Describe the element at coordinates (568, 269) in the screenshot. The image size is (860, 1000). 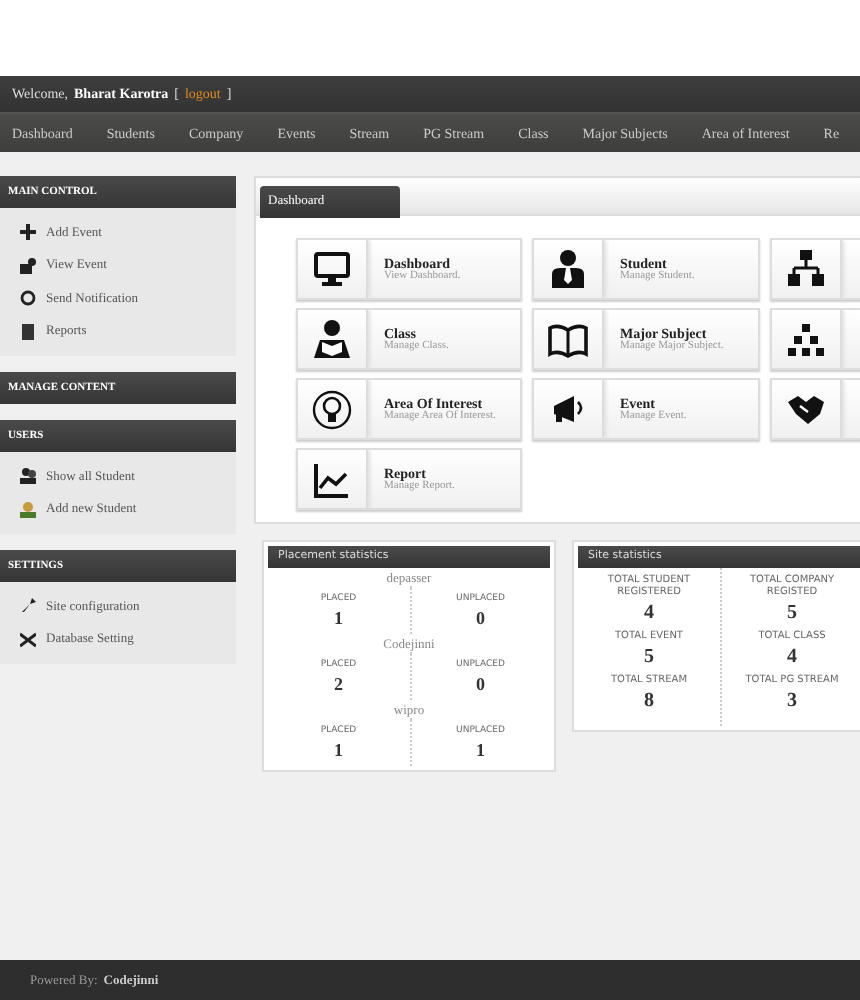
I see `businessman-icon` at that location.